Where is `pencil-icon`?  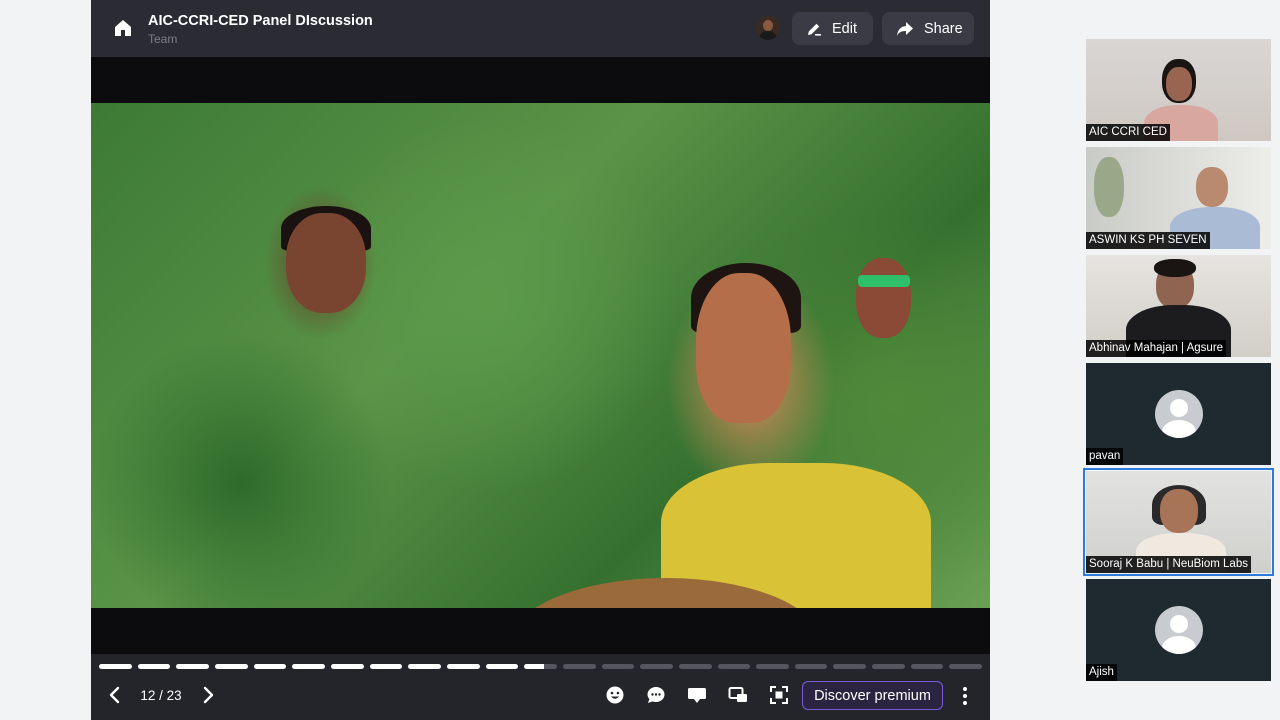
pencil-icon is located at coordinates (814, 29).